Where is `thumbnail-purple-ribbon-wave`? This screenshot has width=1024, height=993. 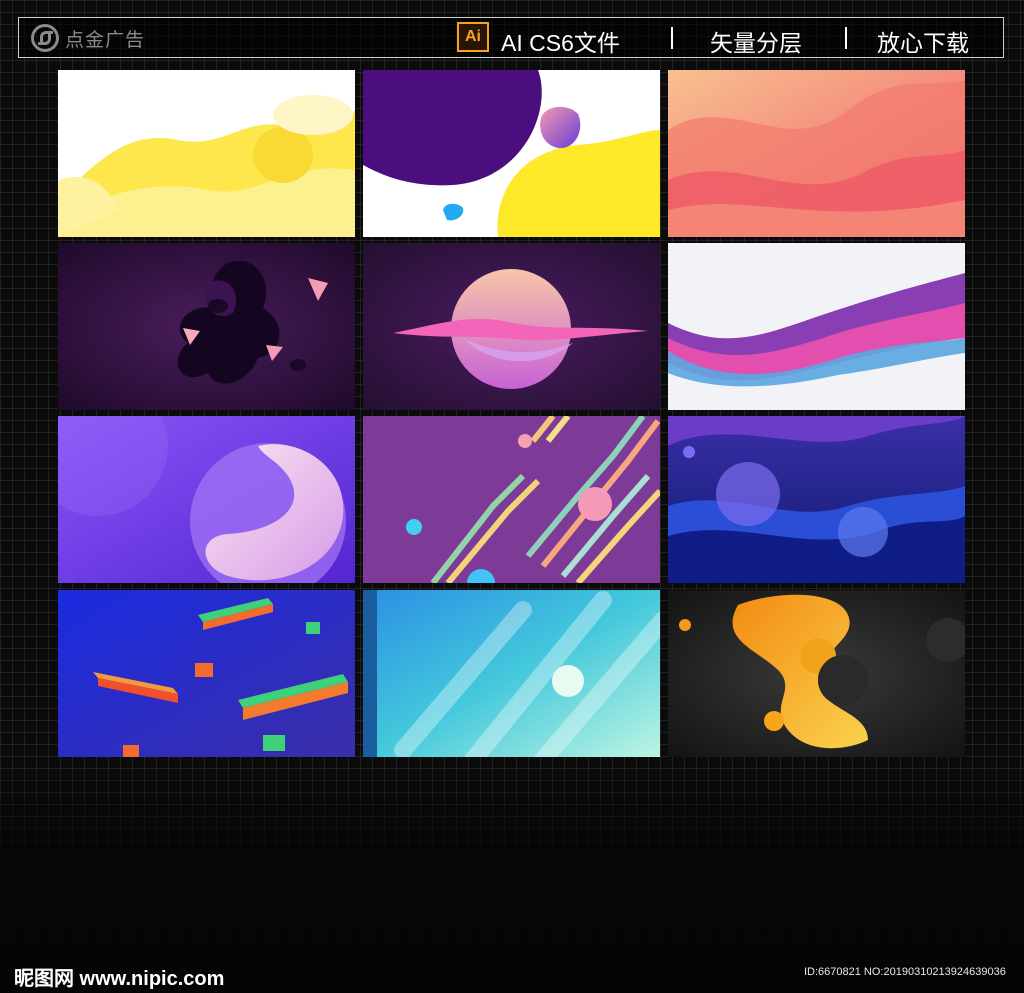 thumbnail-purple-ribbon-wave is located at coordinates (816, 326).